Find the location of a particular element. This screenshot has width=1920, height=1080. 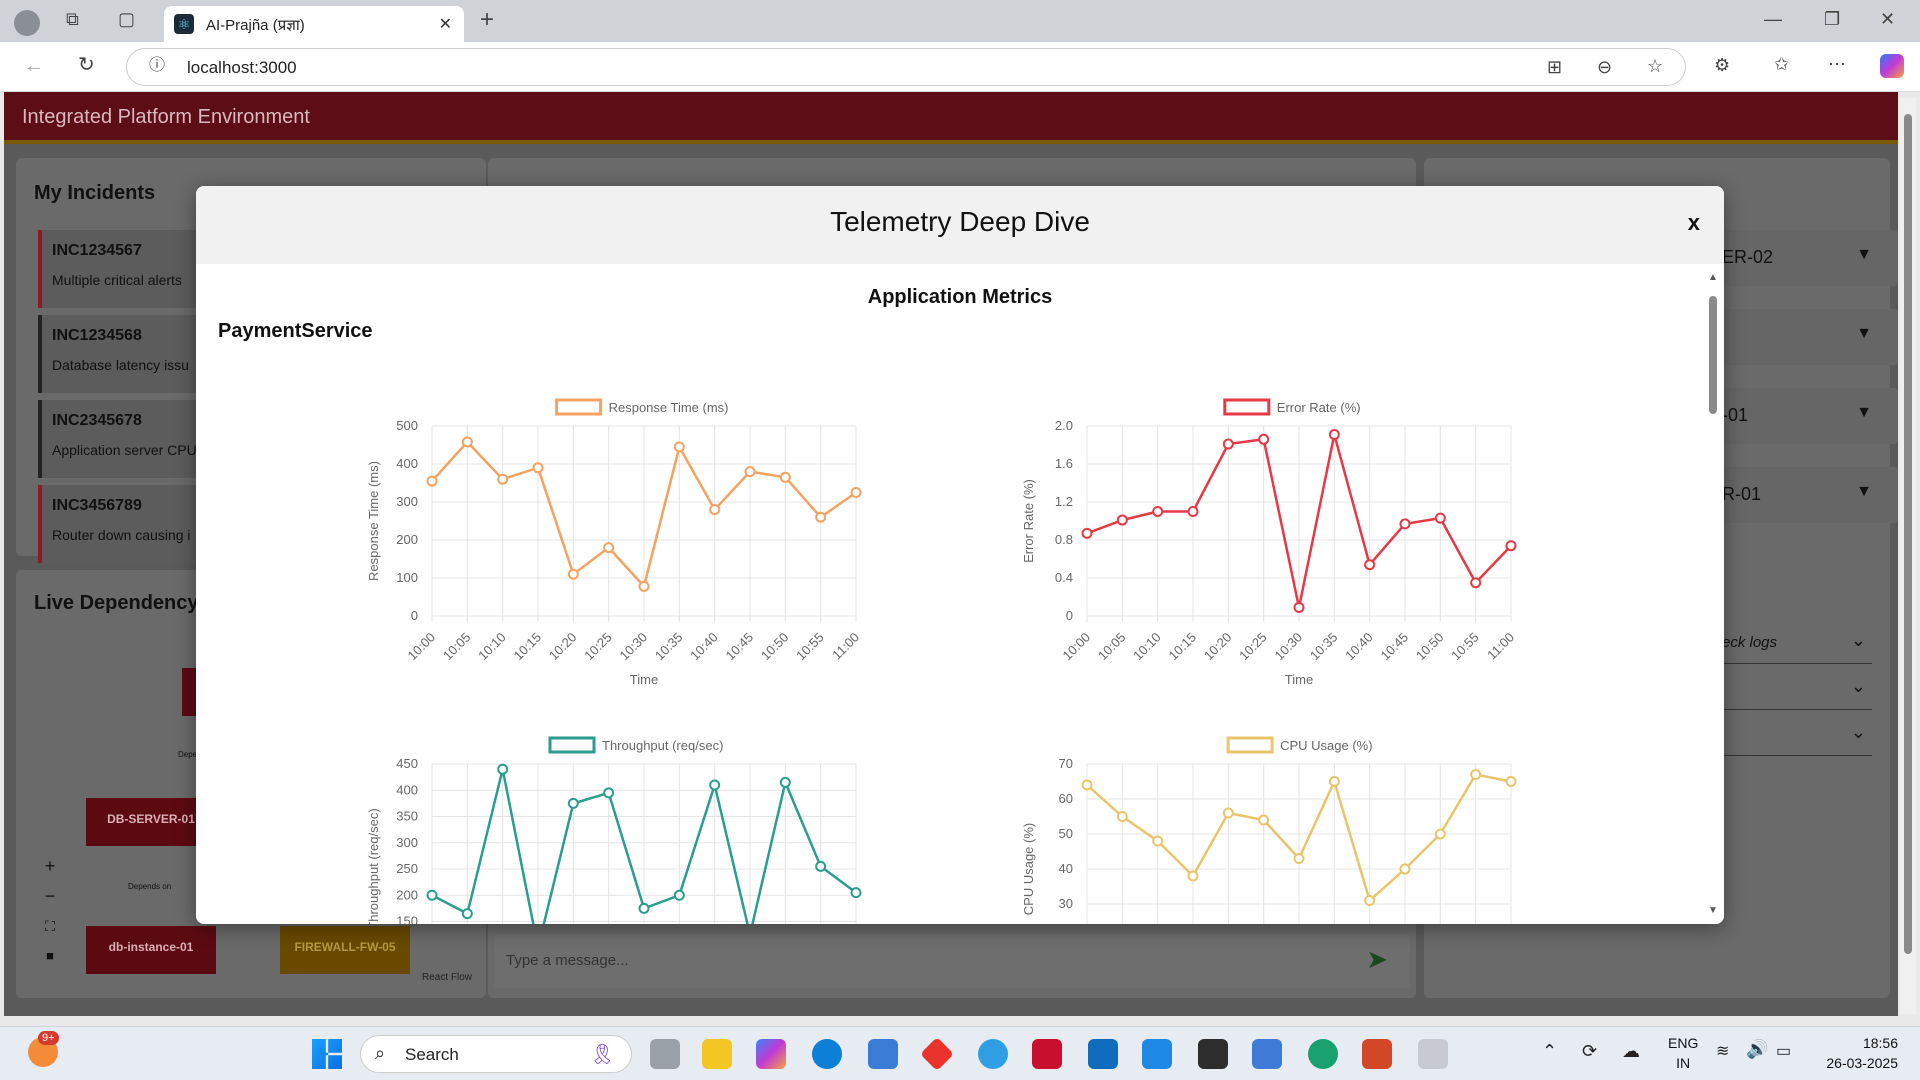

edge-dev-icon is located at coordinates (1323, 1054).